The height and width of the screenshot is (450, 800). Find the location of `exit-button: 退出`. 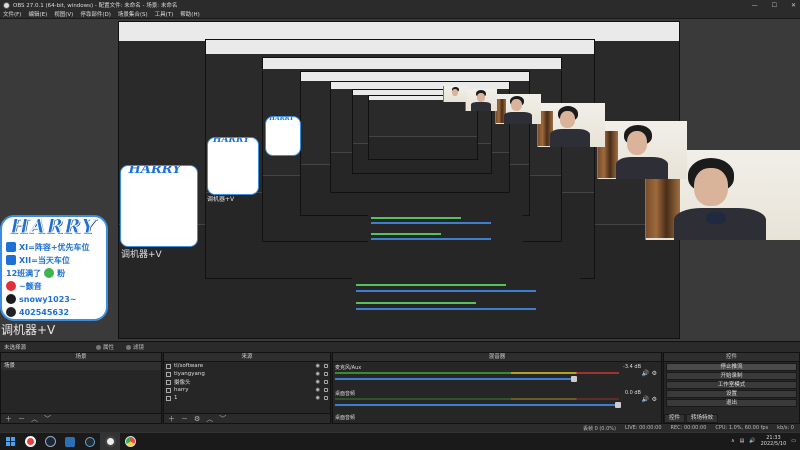

exit-button: 退出 is located at coordinates (731, 403).